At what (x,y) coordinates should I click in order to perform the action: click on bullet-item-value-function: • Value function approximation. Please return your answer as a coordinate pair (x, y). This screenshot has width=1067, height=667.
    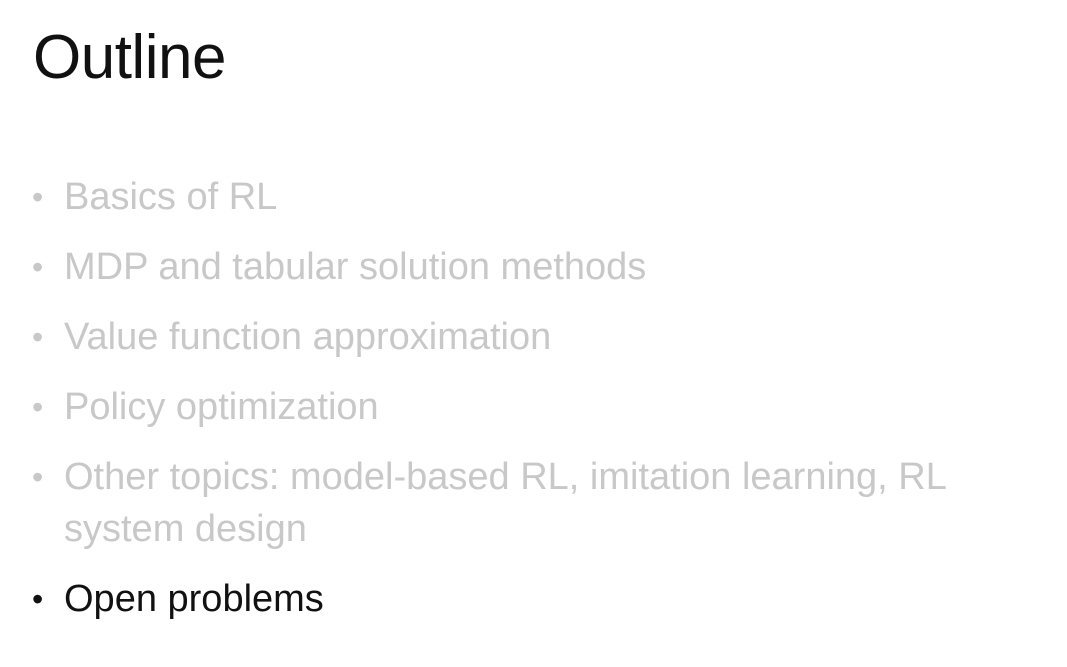
    Looking at the image, I should click on (540, 337).